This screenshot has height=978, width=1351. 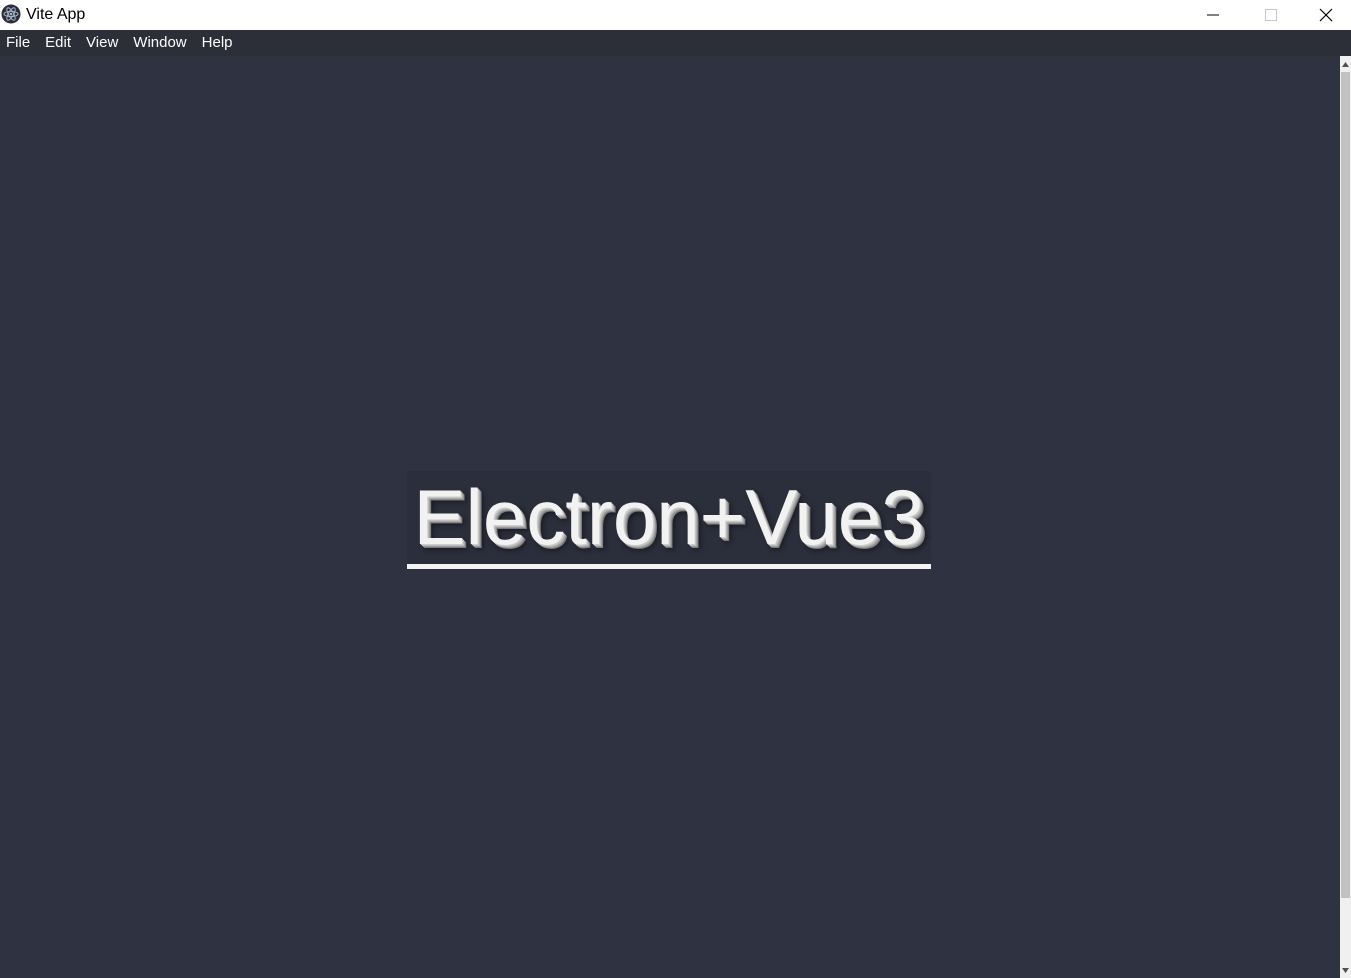 I want to click on hero-heading: Electron+Vue3, so click(x=669, y=517).